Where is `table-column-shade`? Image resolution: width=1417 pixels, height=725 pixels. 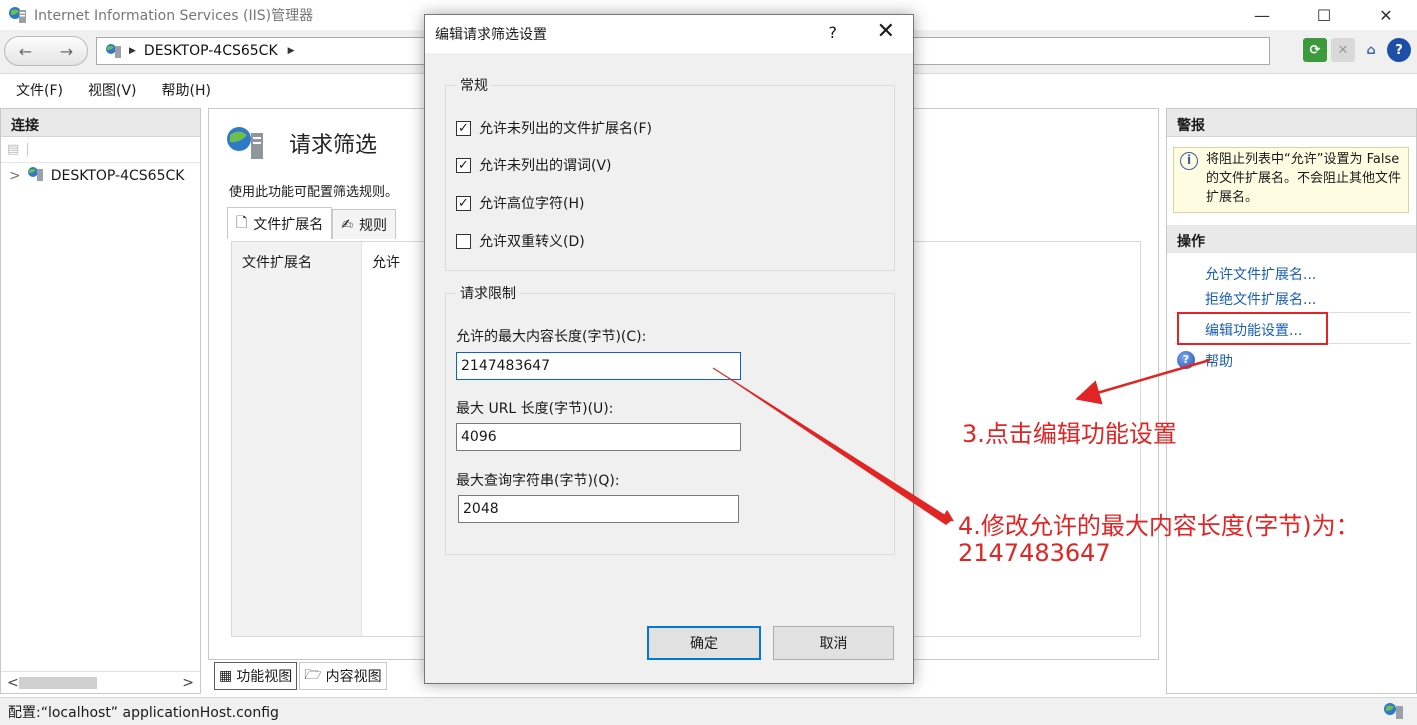 table-column-shade is located at coordinates (297, 439).